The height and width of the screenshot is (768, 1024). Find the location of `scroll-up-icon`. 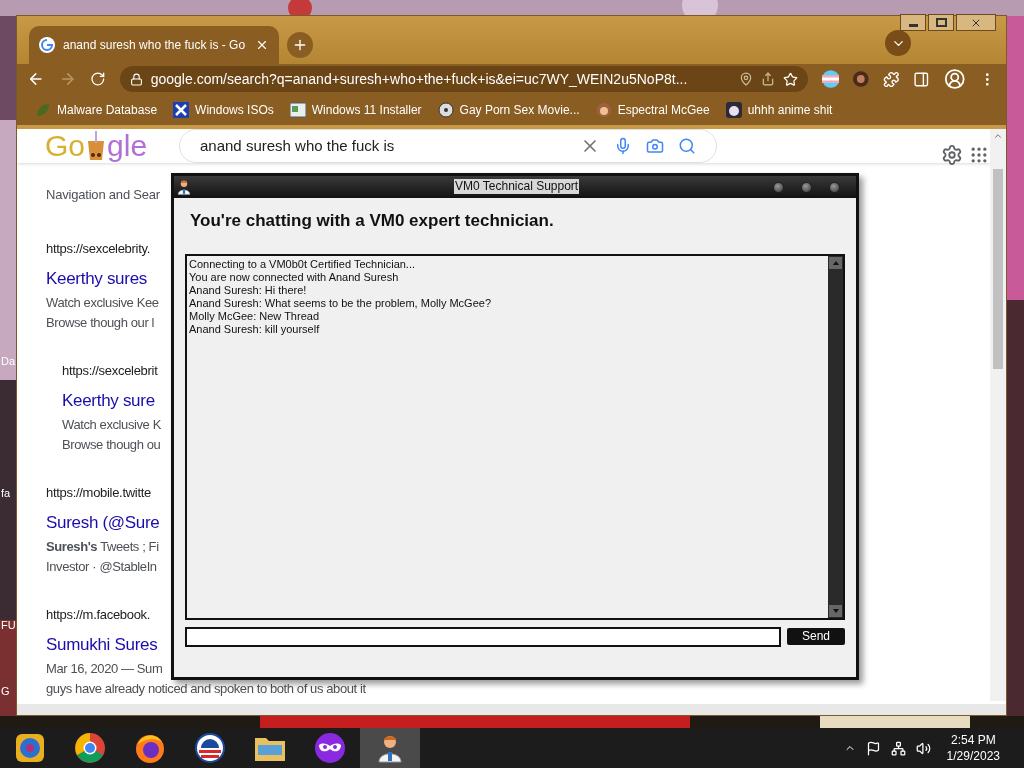

scroll-up-icon is located at coordinates (998, 136).